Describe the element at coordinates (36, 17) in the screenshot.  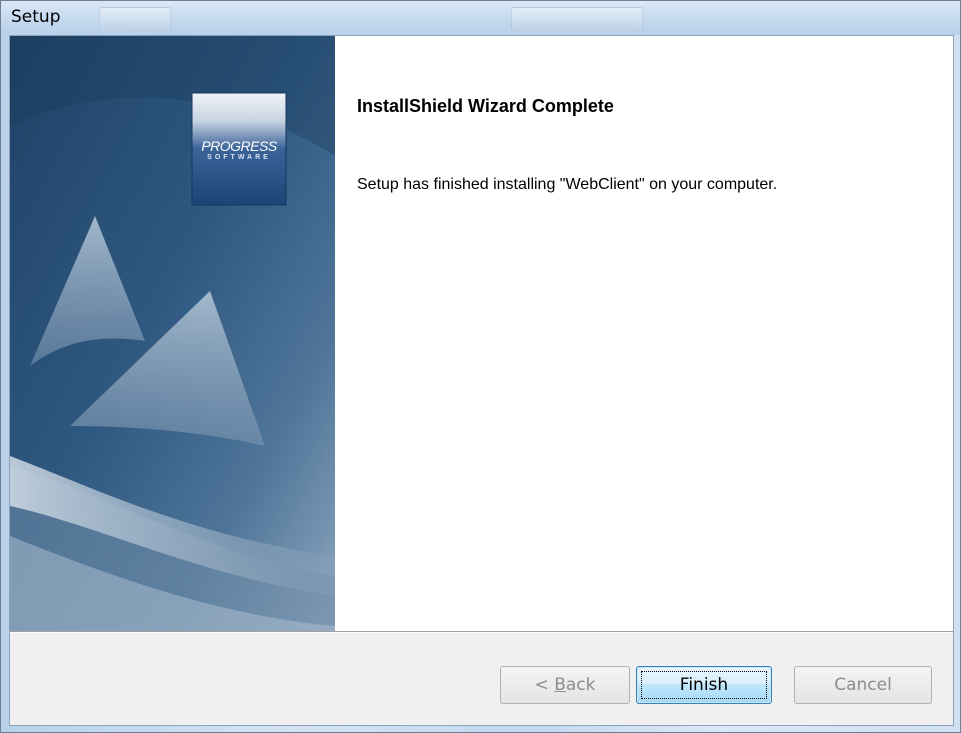
I see `window-title: Setup` at that location.